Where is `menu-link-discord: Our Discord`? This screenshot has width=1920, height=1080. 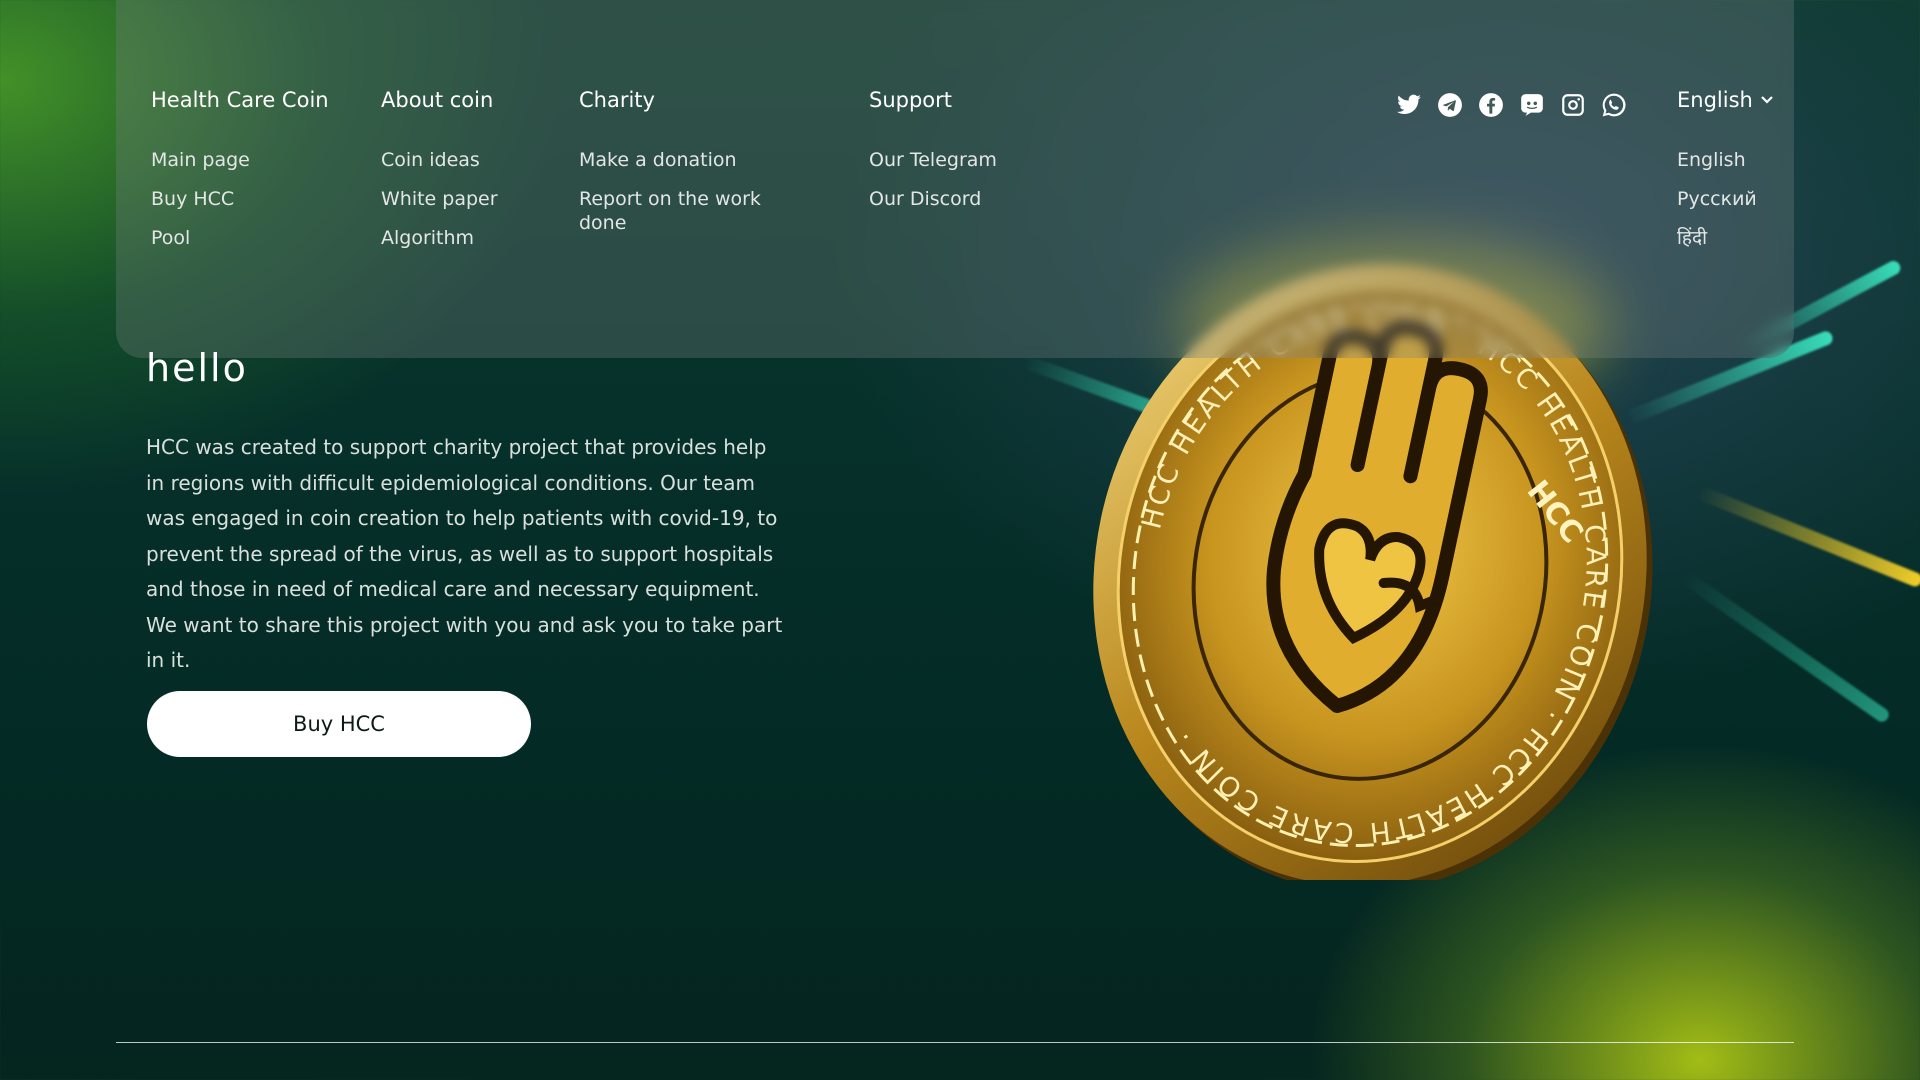
menu-link-discord: Our Discord is located at coordinates (933, 199).